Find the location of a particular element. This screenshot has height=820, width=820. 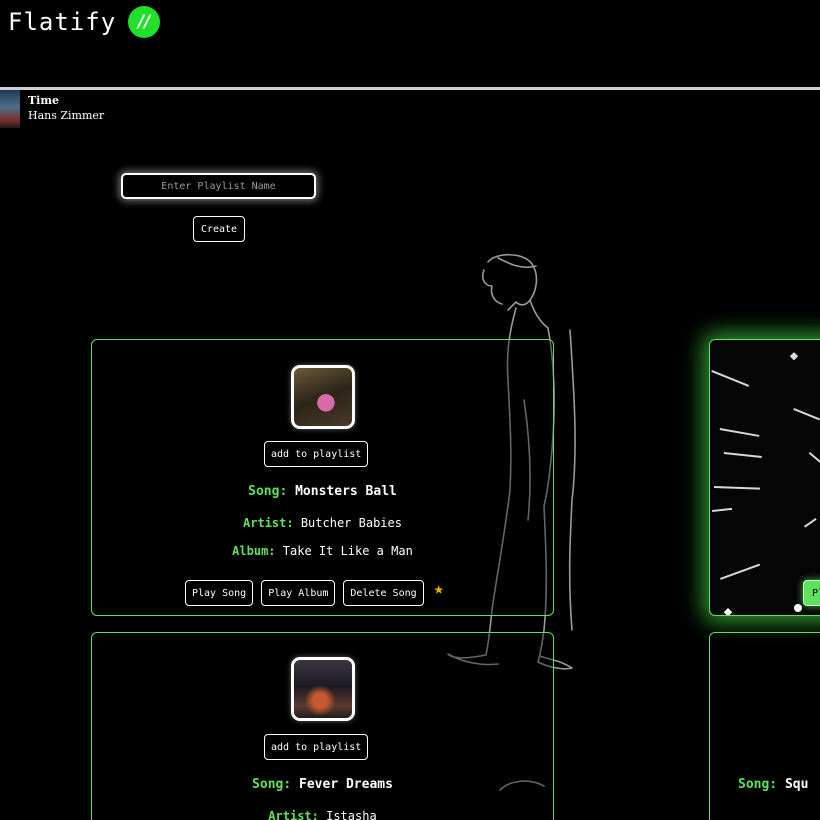

create-playlist-button: Create is located at coordinates (219, 229).